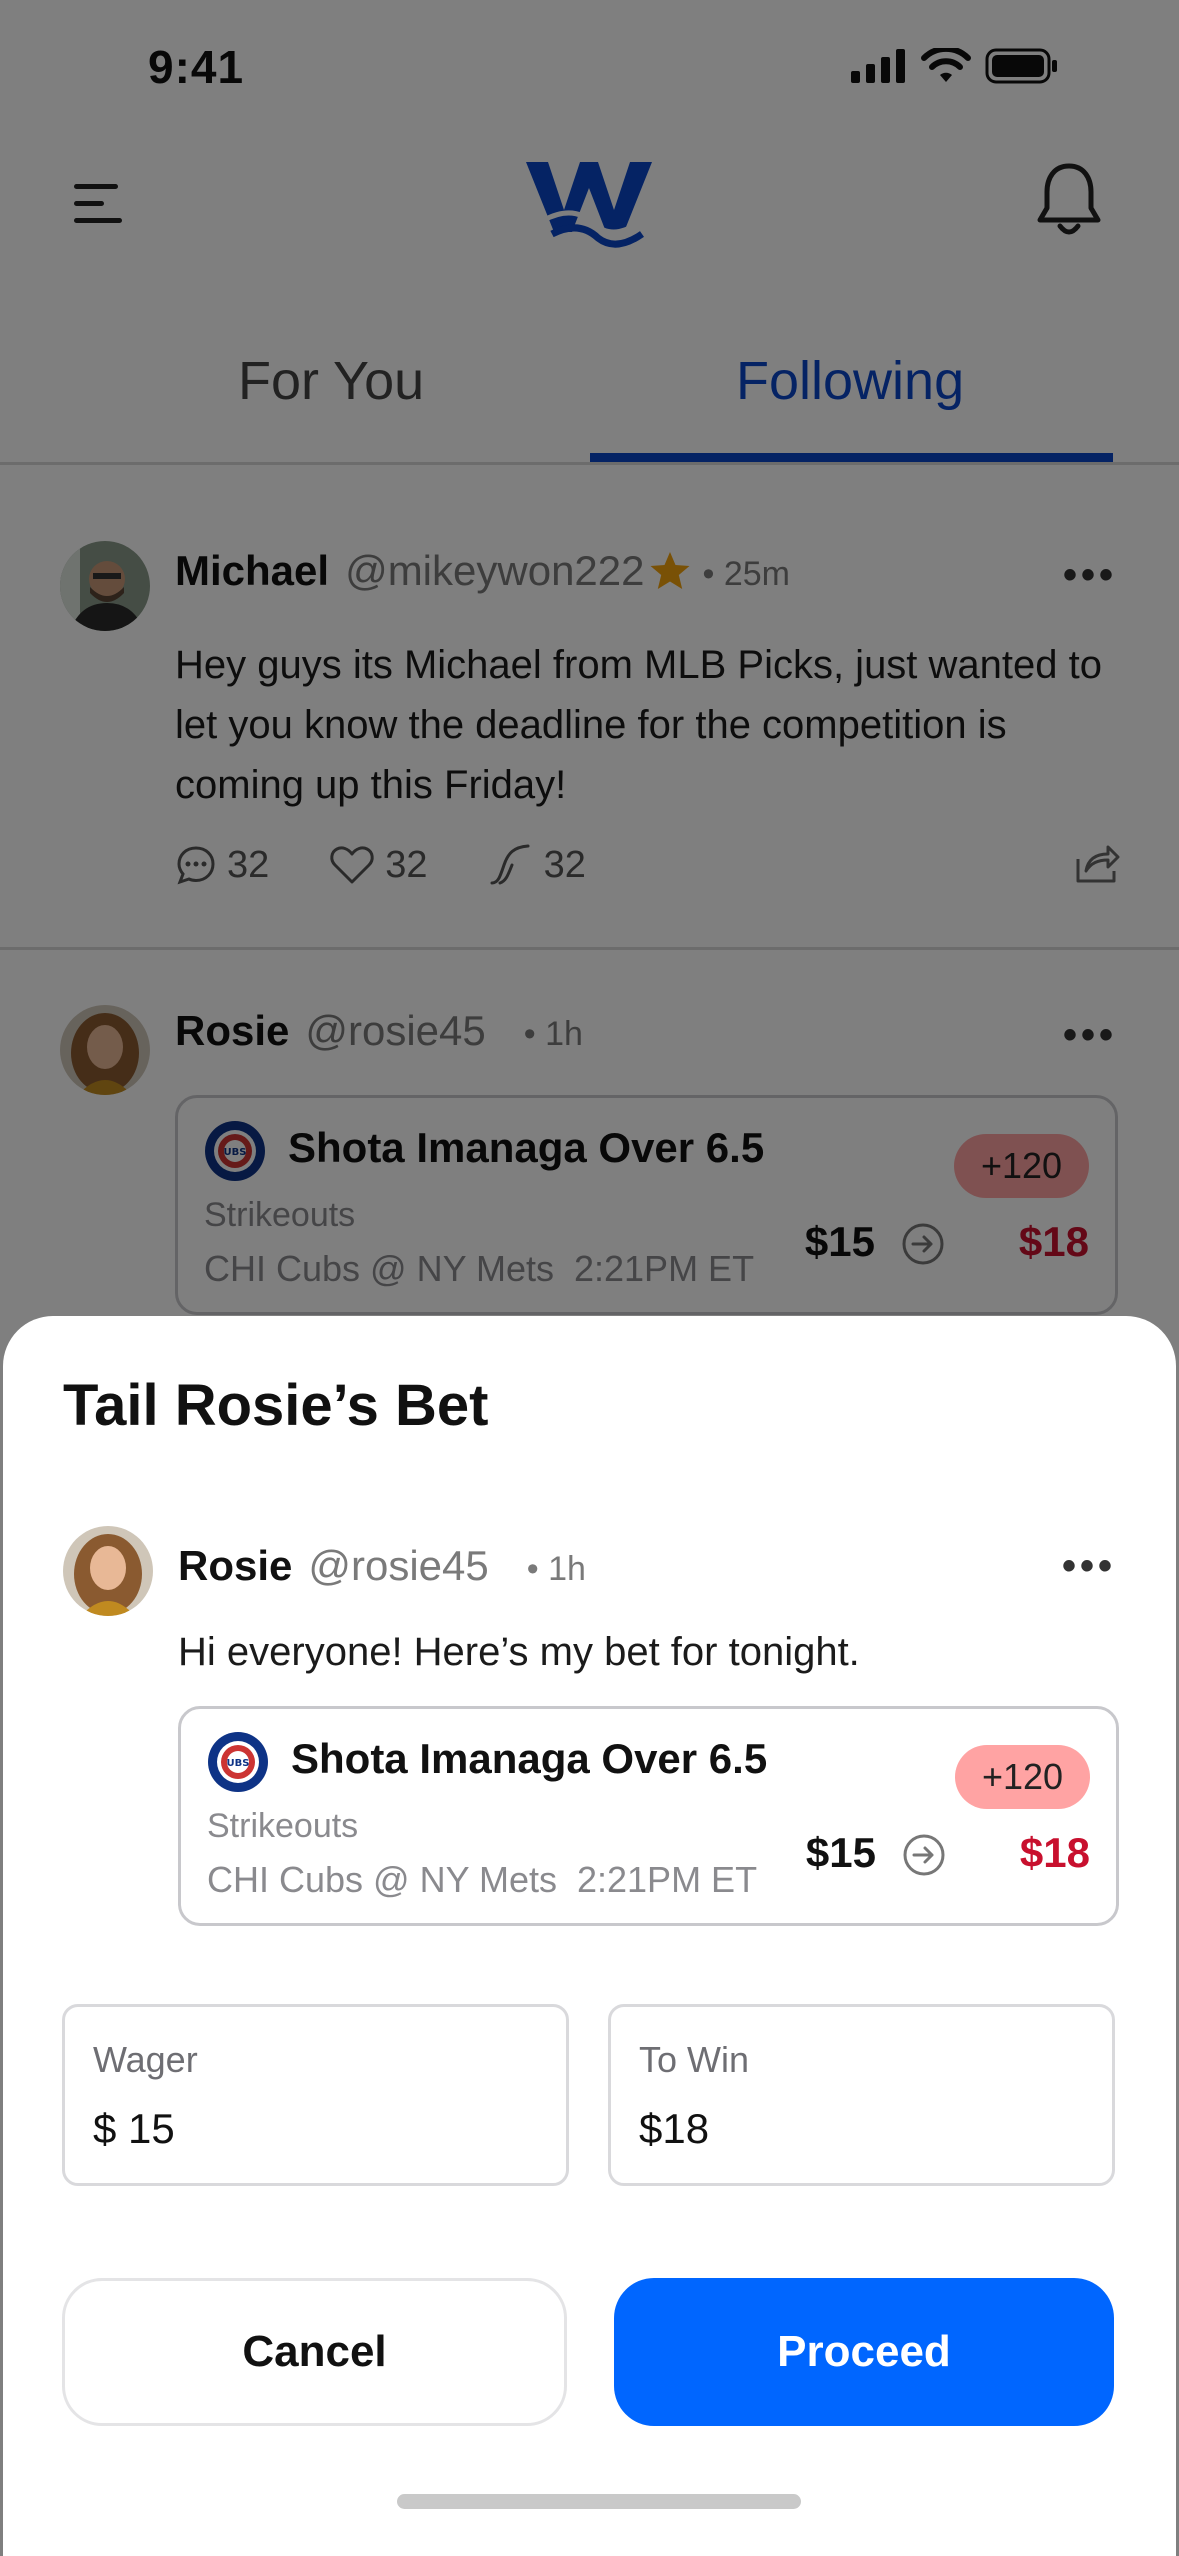  Describe the element at coordinates (315, 2095) in the screenshot. I see `wager-field: Wager $ 15` at that location.